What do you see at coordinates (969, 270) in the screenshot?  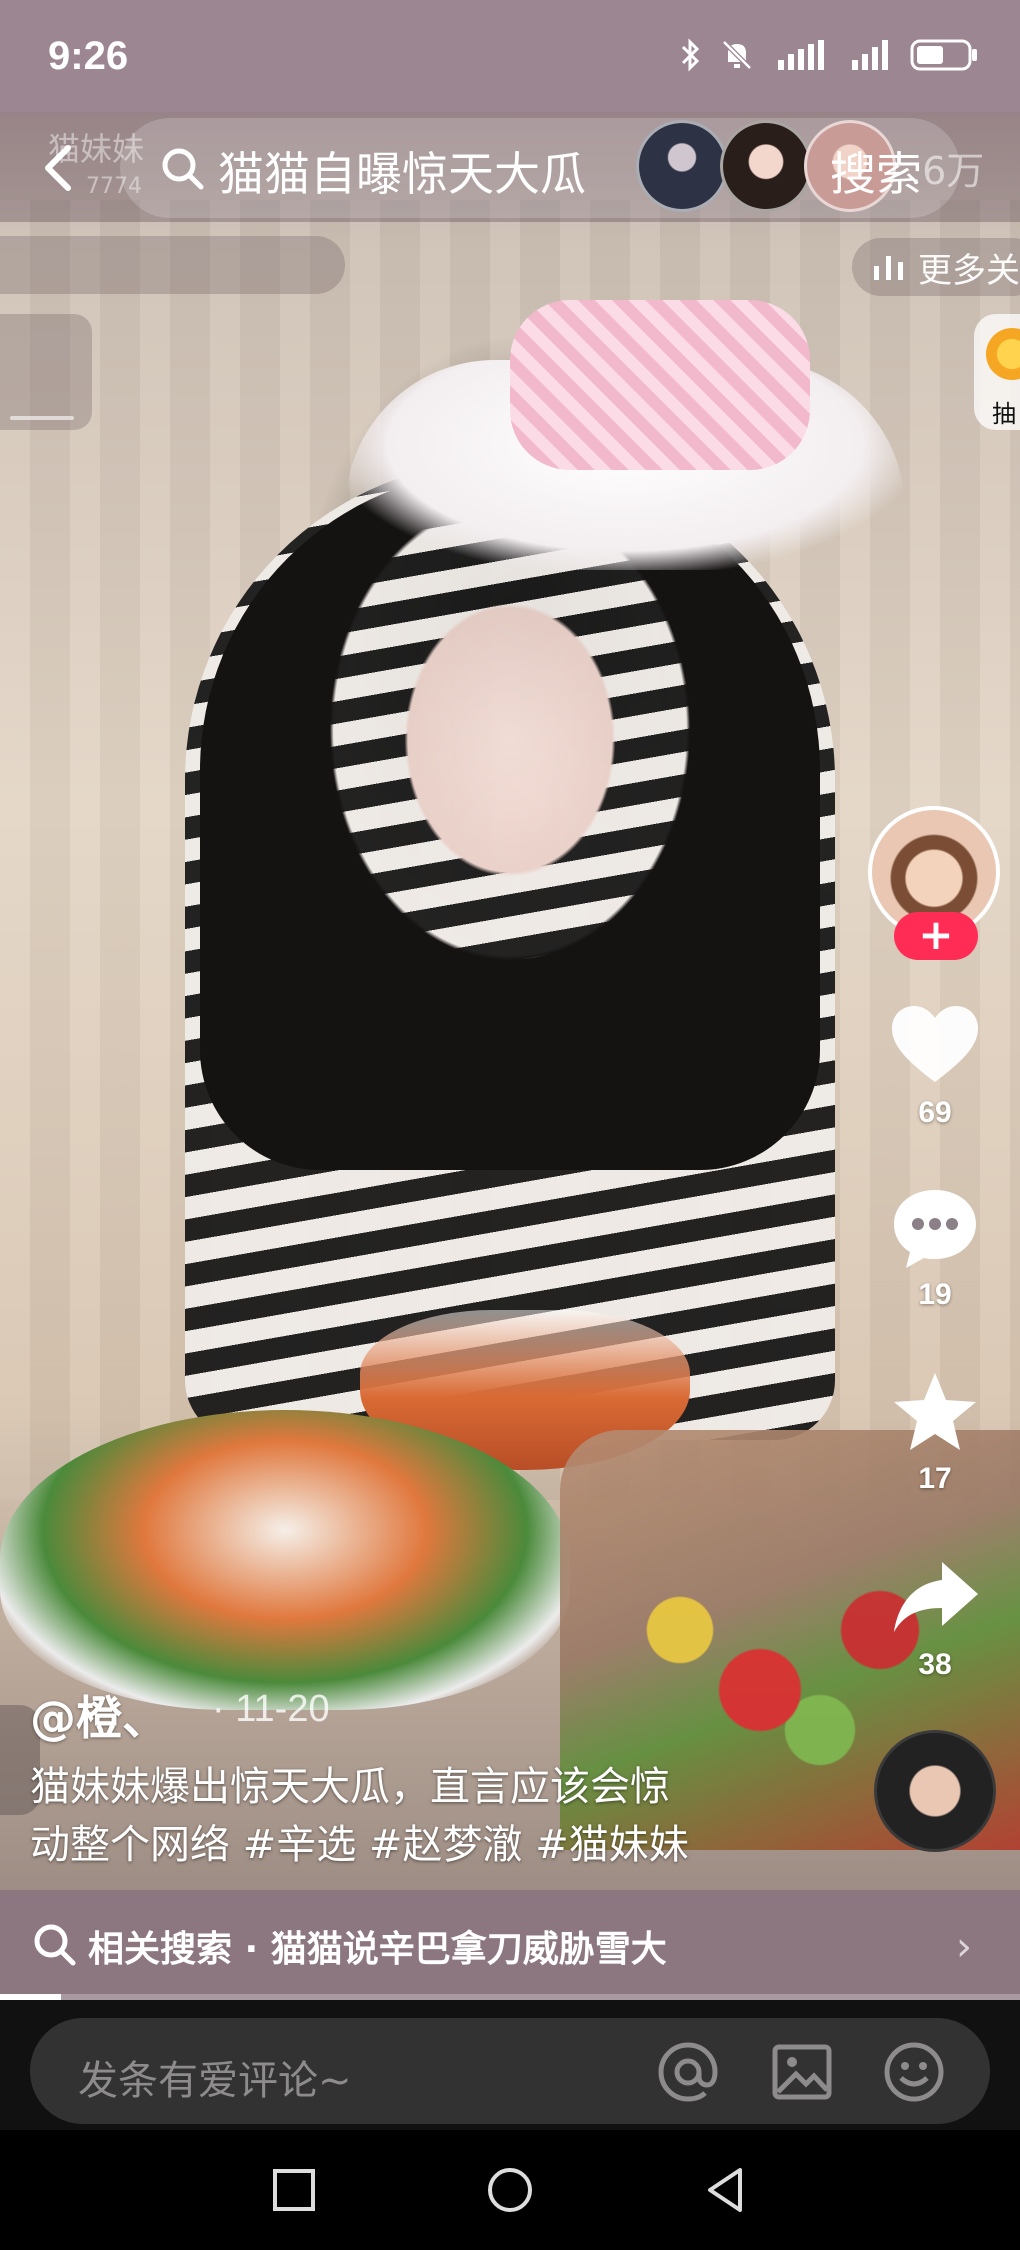 I see `more-live-label: 更多关` at bounding box center [969, 270].